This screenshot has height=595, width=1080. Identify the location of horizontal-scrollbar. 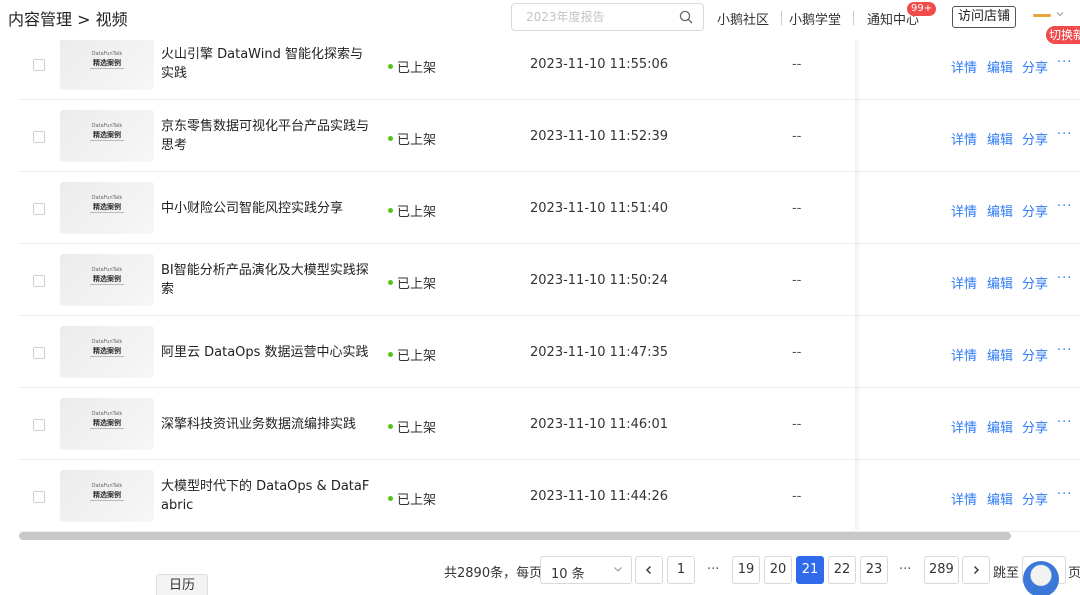
(515, 536).